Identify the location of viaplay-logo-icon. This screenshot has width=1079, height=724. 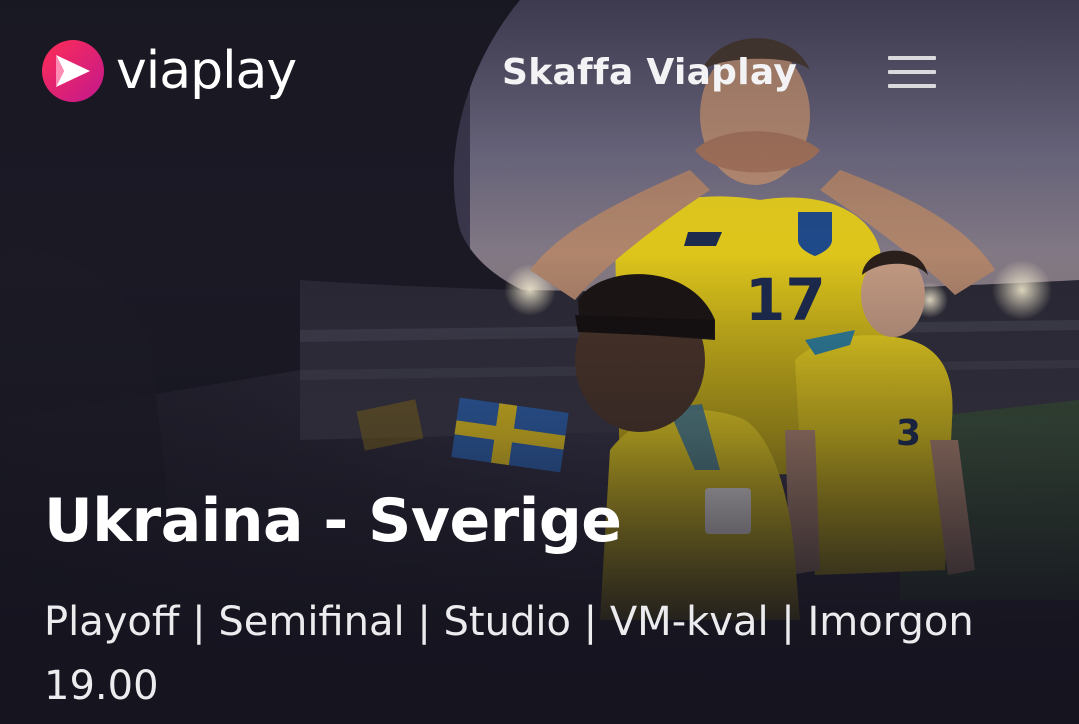
(73, 71).